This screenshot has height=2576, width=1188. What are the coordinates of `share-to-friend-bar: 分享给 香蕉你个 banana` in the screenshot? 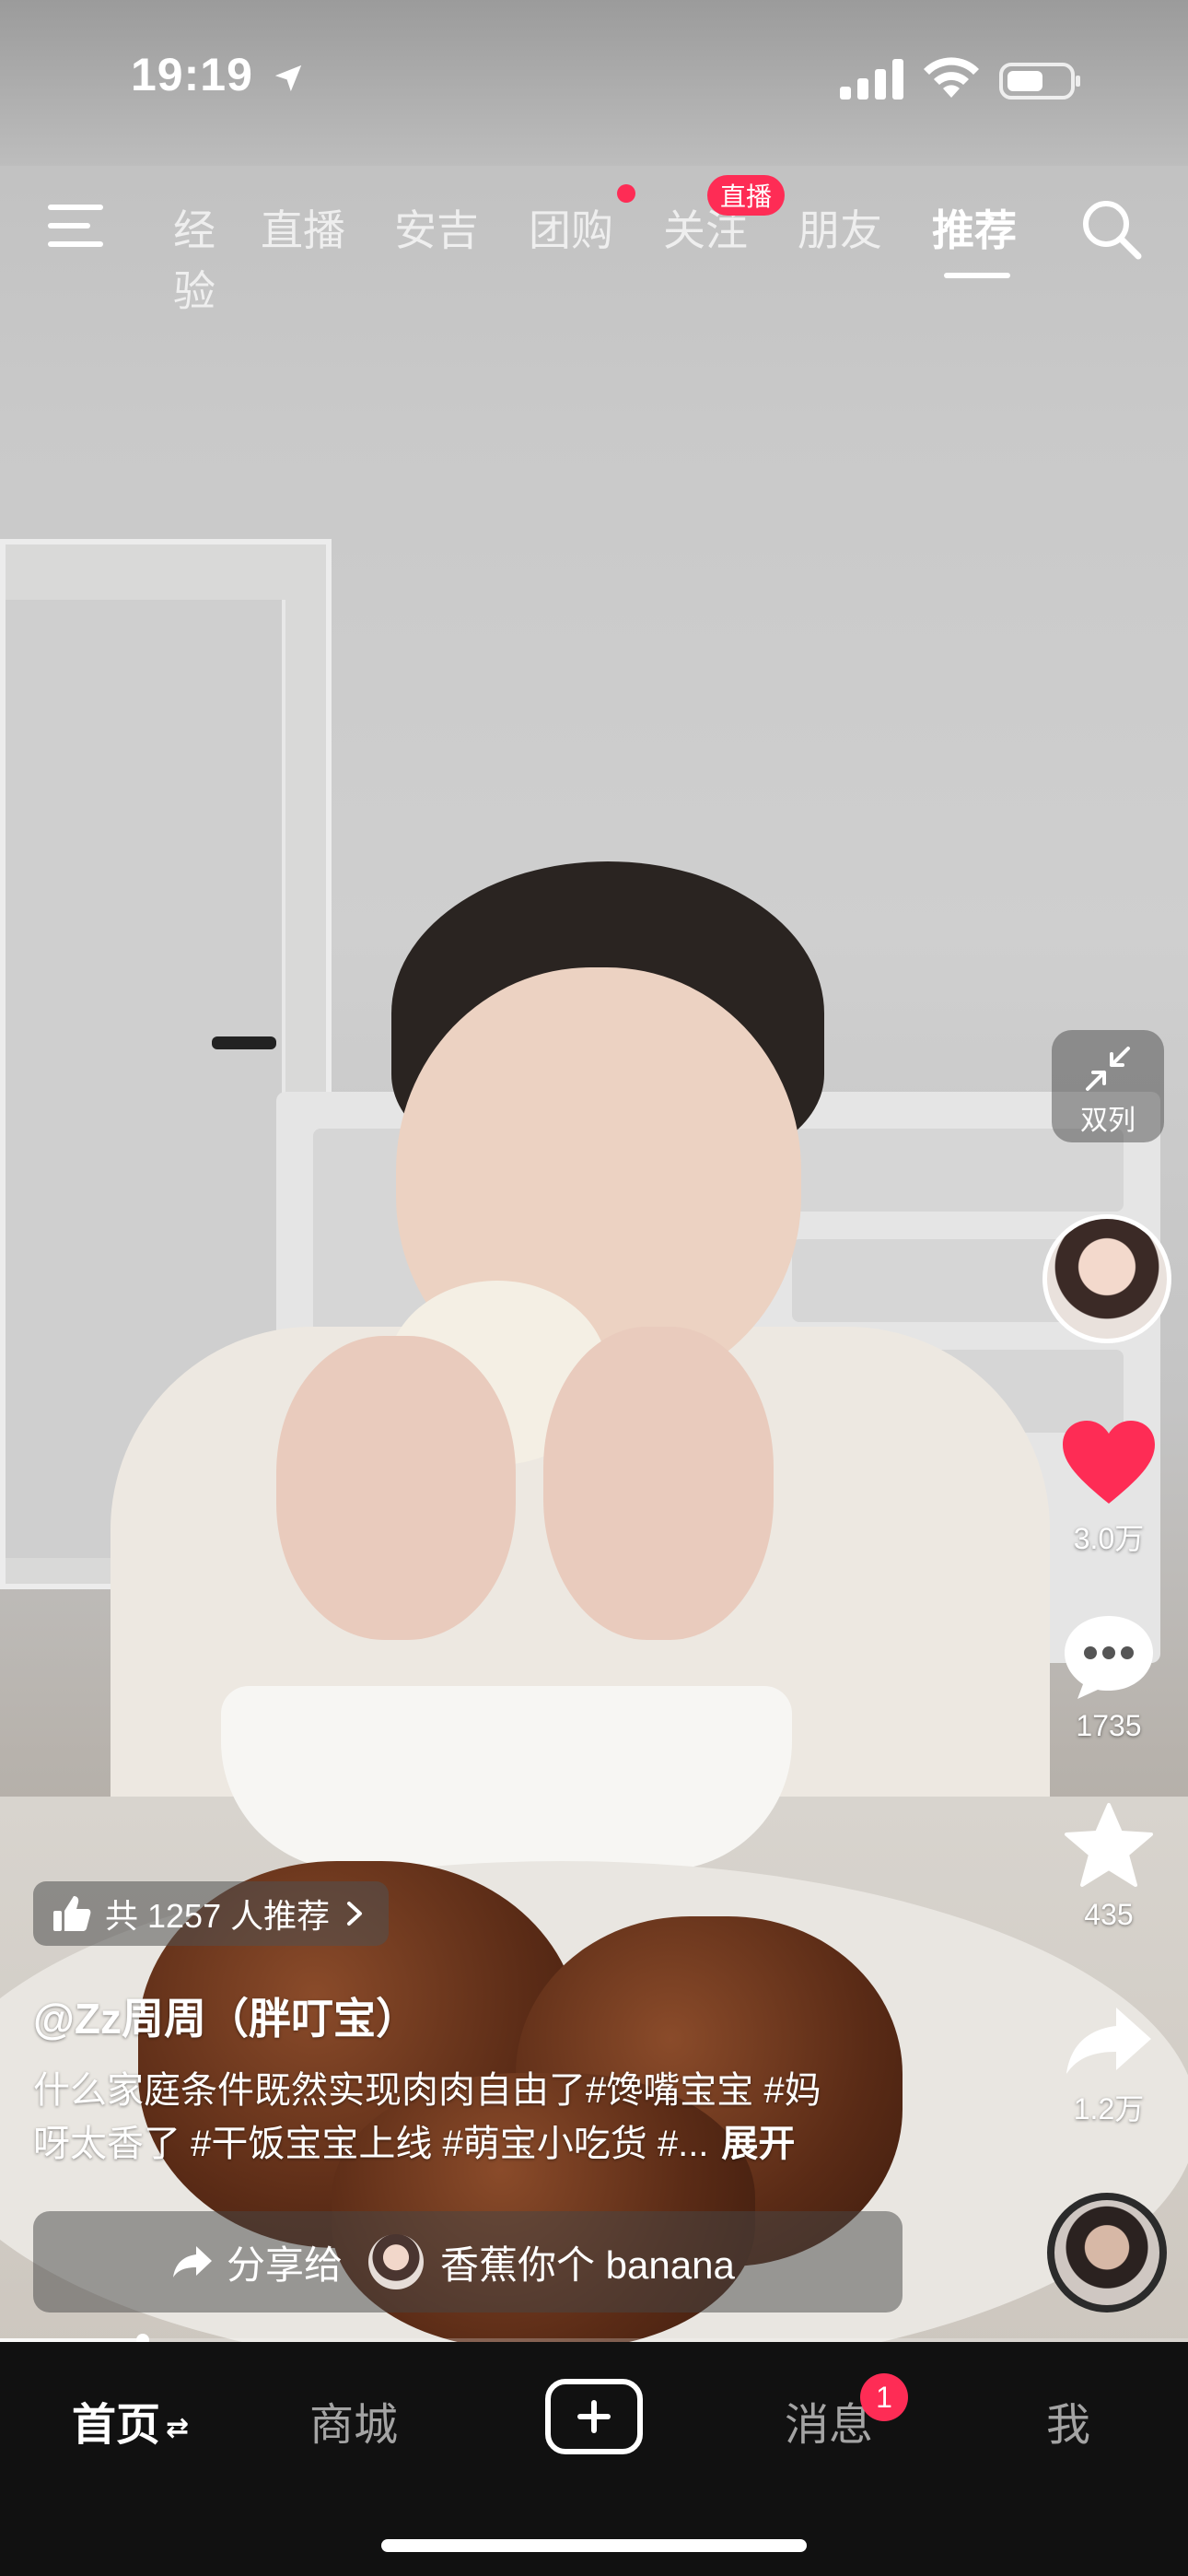 It's located at (468, 2262).